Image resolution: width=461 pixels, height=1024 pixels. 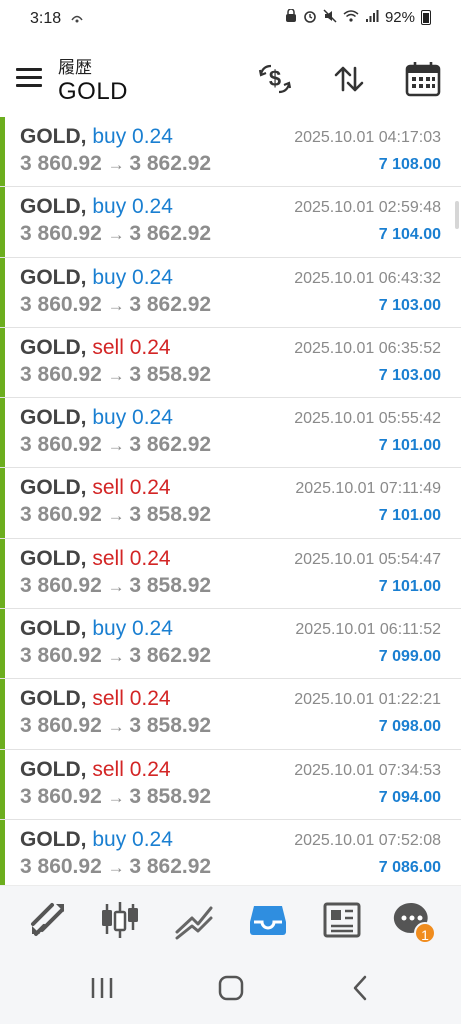 I want to click on sort-icon, so click(x=349, y=79).